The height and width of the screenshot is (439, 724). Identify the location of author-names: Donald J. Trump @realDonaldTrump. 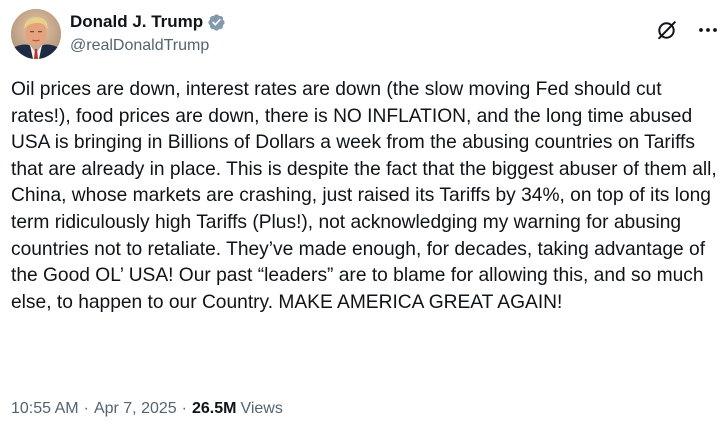
(148, 33).